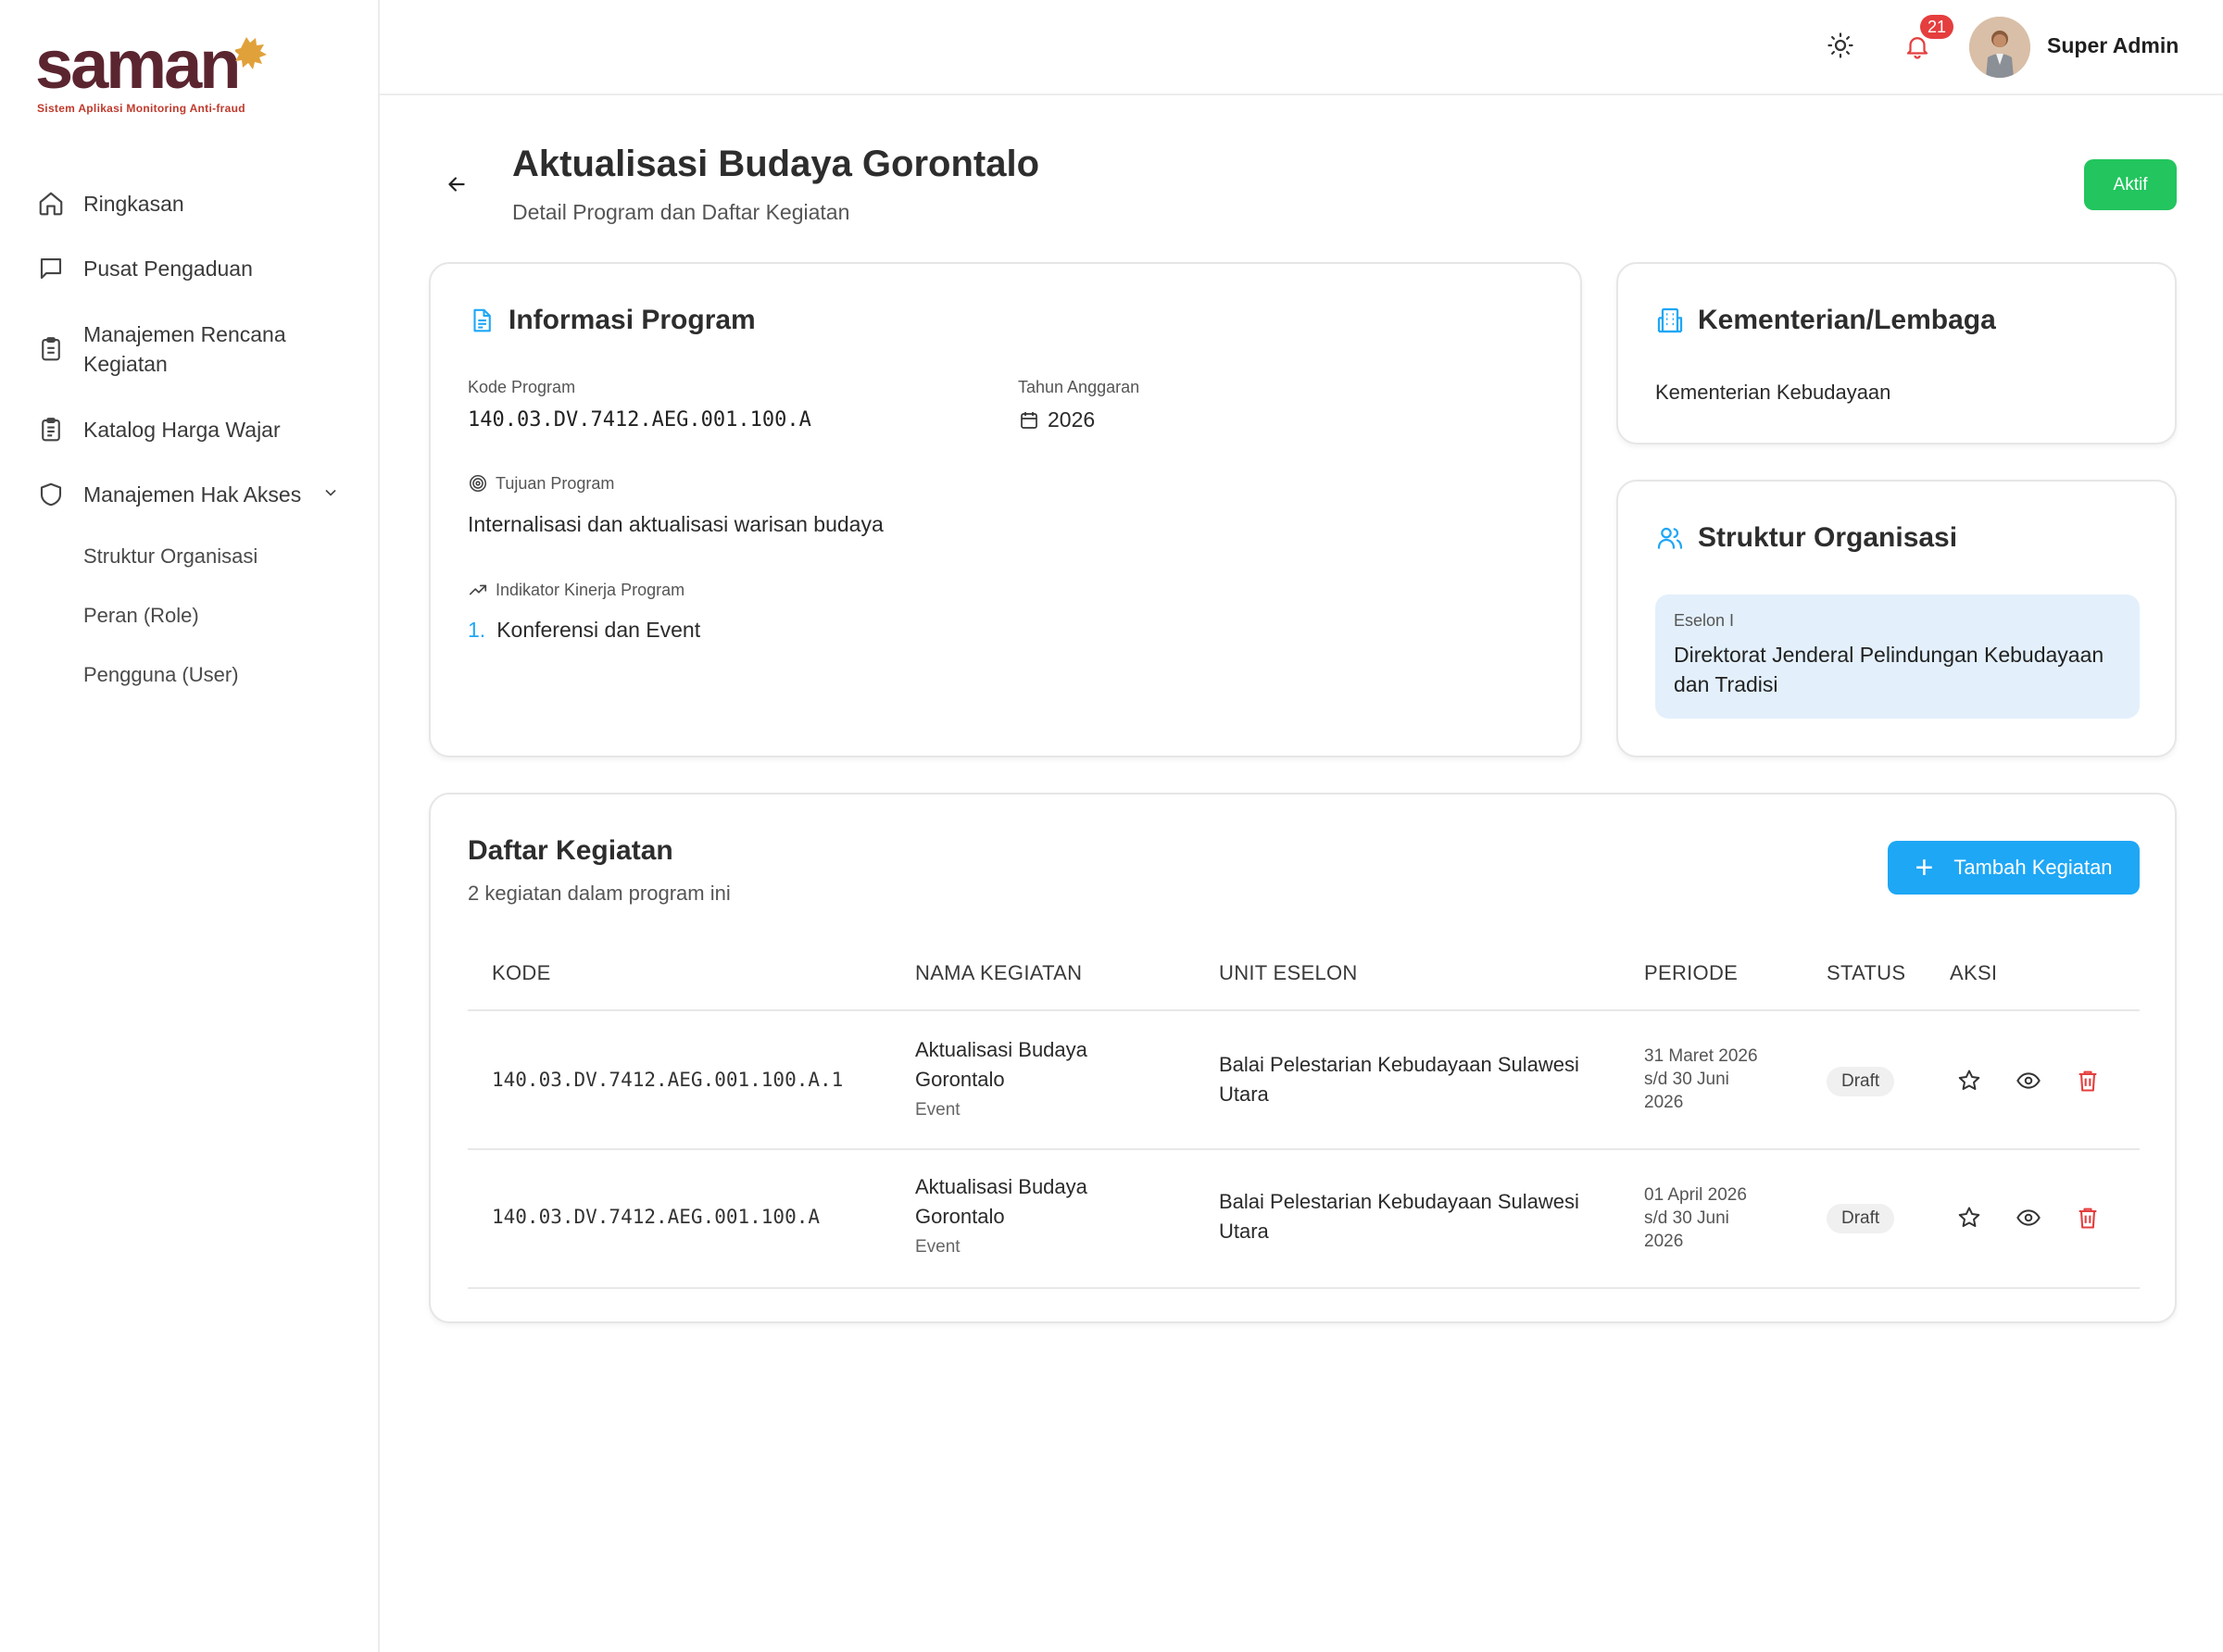 The height and width of the screenshot is (1652, 2223). Describe the element at coordinates (51, 429) in the screenshot. I see `clipboard-list-icon` at that location.